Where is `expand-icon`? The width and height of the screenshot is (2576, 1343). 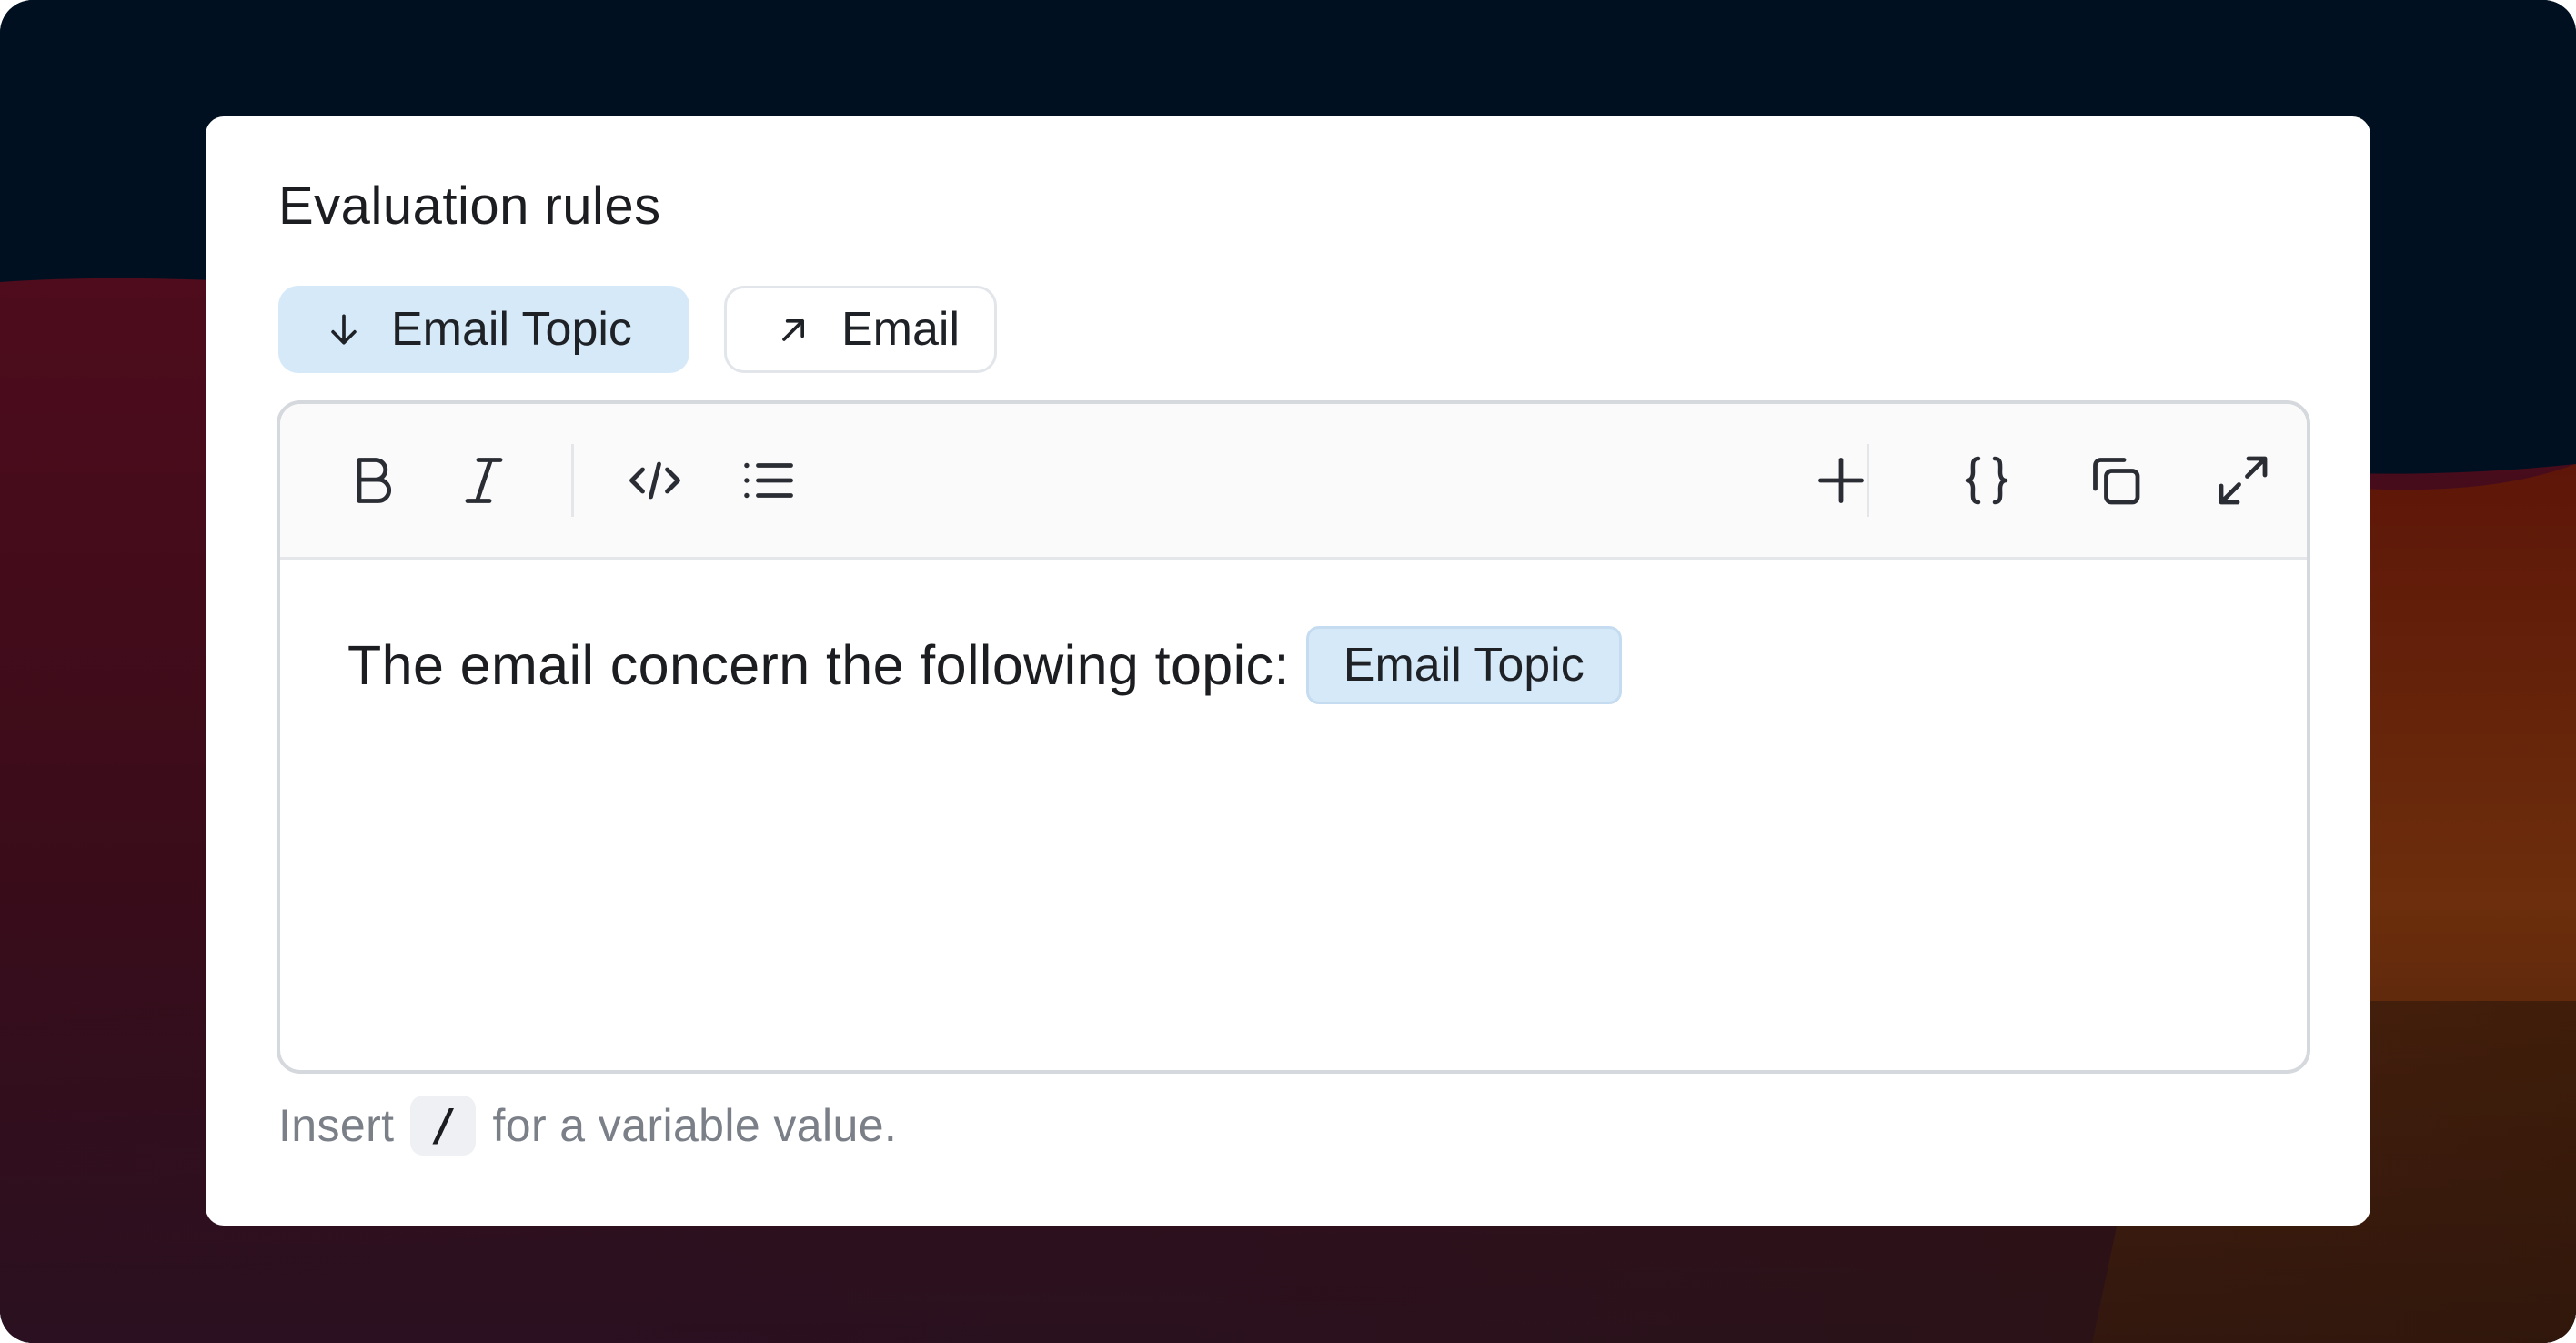 expand-icon is located at coordinates (2243, 480).